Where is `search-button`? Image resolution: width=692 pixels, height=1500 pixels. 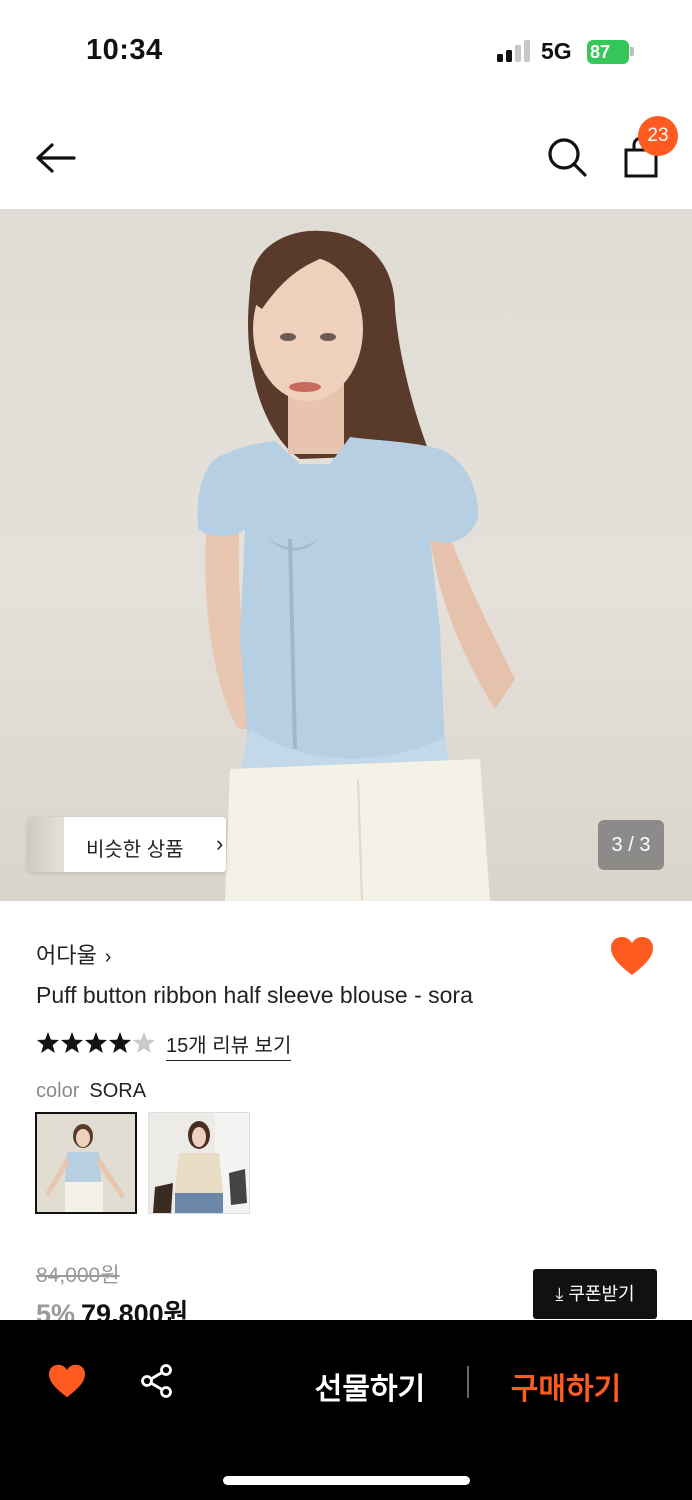
search-button is located at coordinates (567, 157).